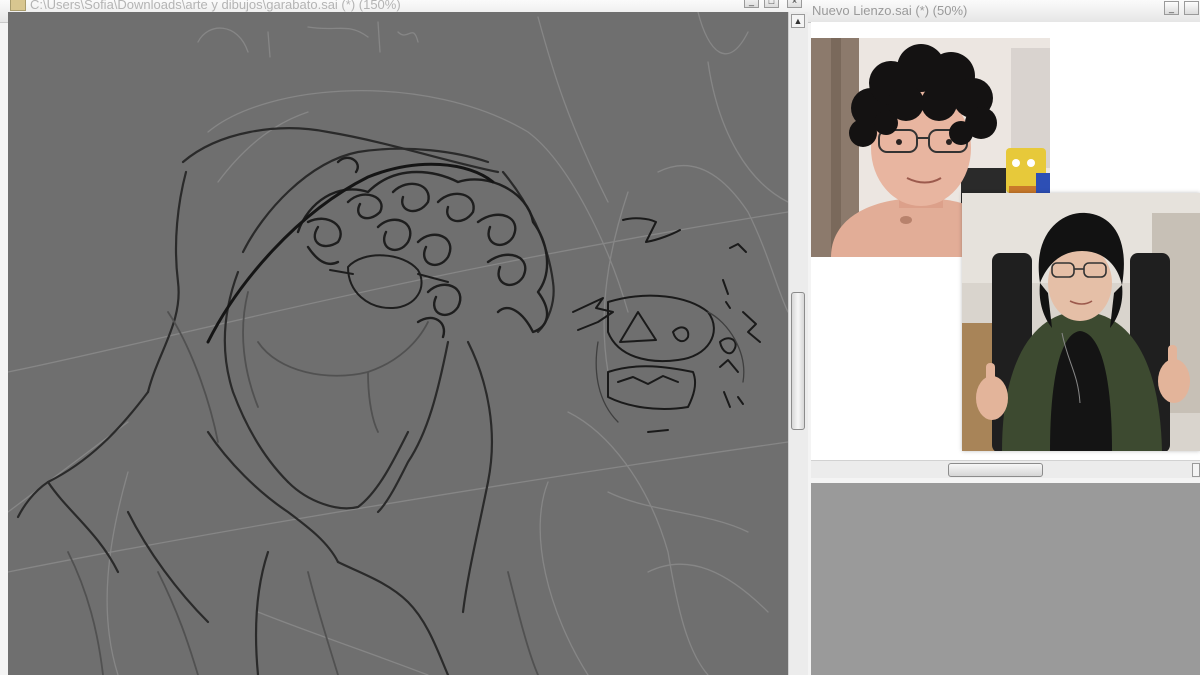  What do you see at coordinates (890, 10) in the screenshot?
I see `window-title: Nuevo Lienzo.sai (*) (50%)` at bounding box center [890, 10].